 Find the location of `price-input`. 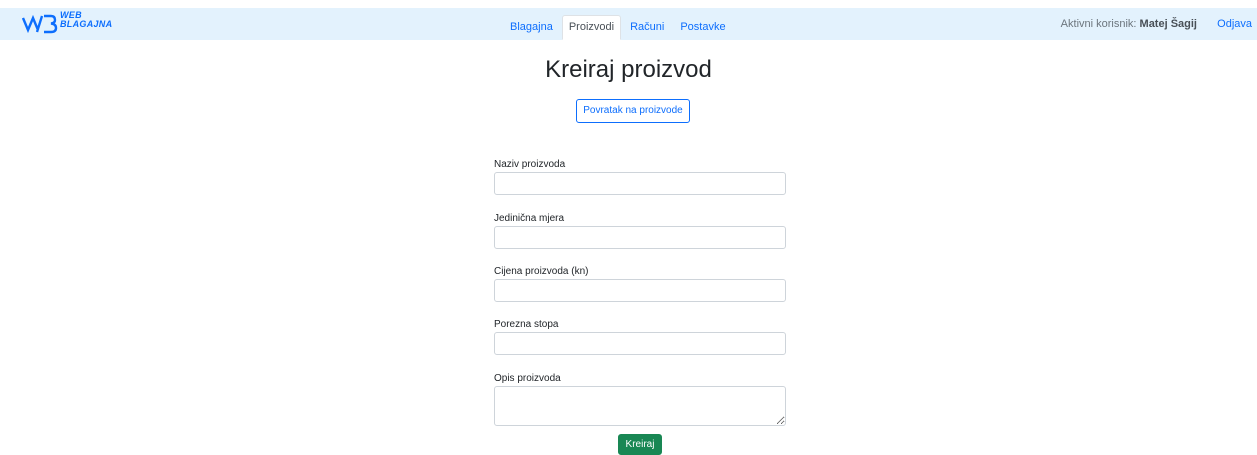

price-input is located at coordinates (640, 290).